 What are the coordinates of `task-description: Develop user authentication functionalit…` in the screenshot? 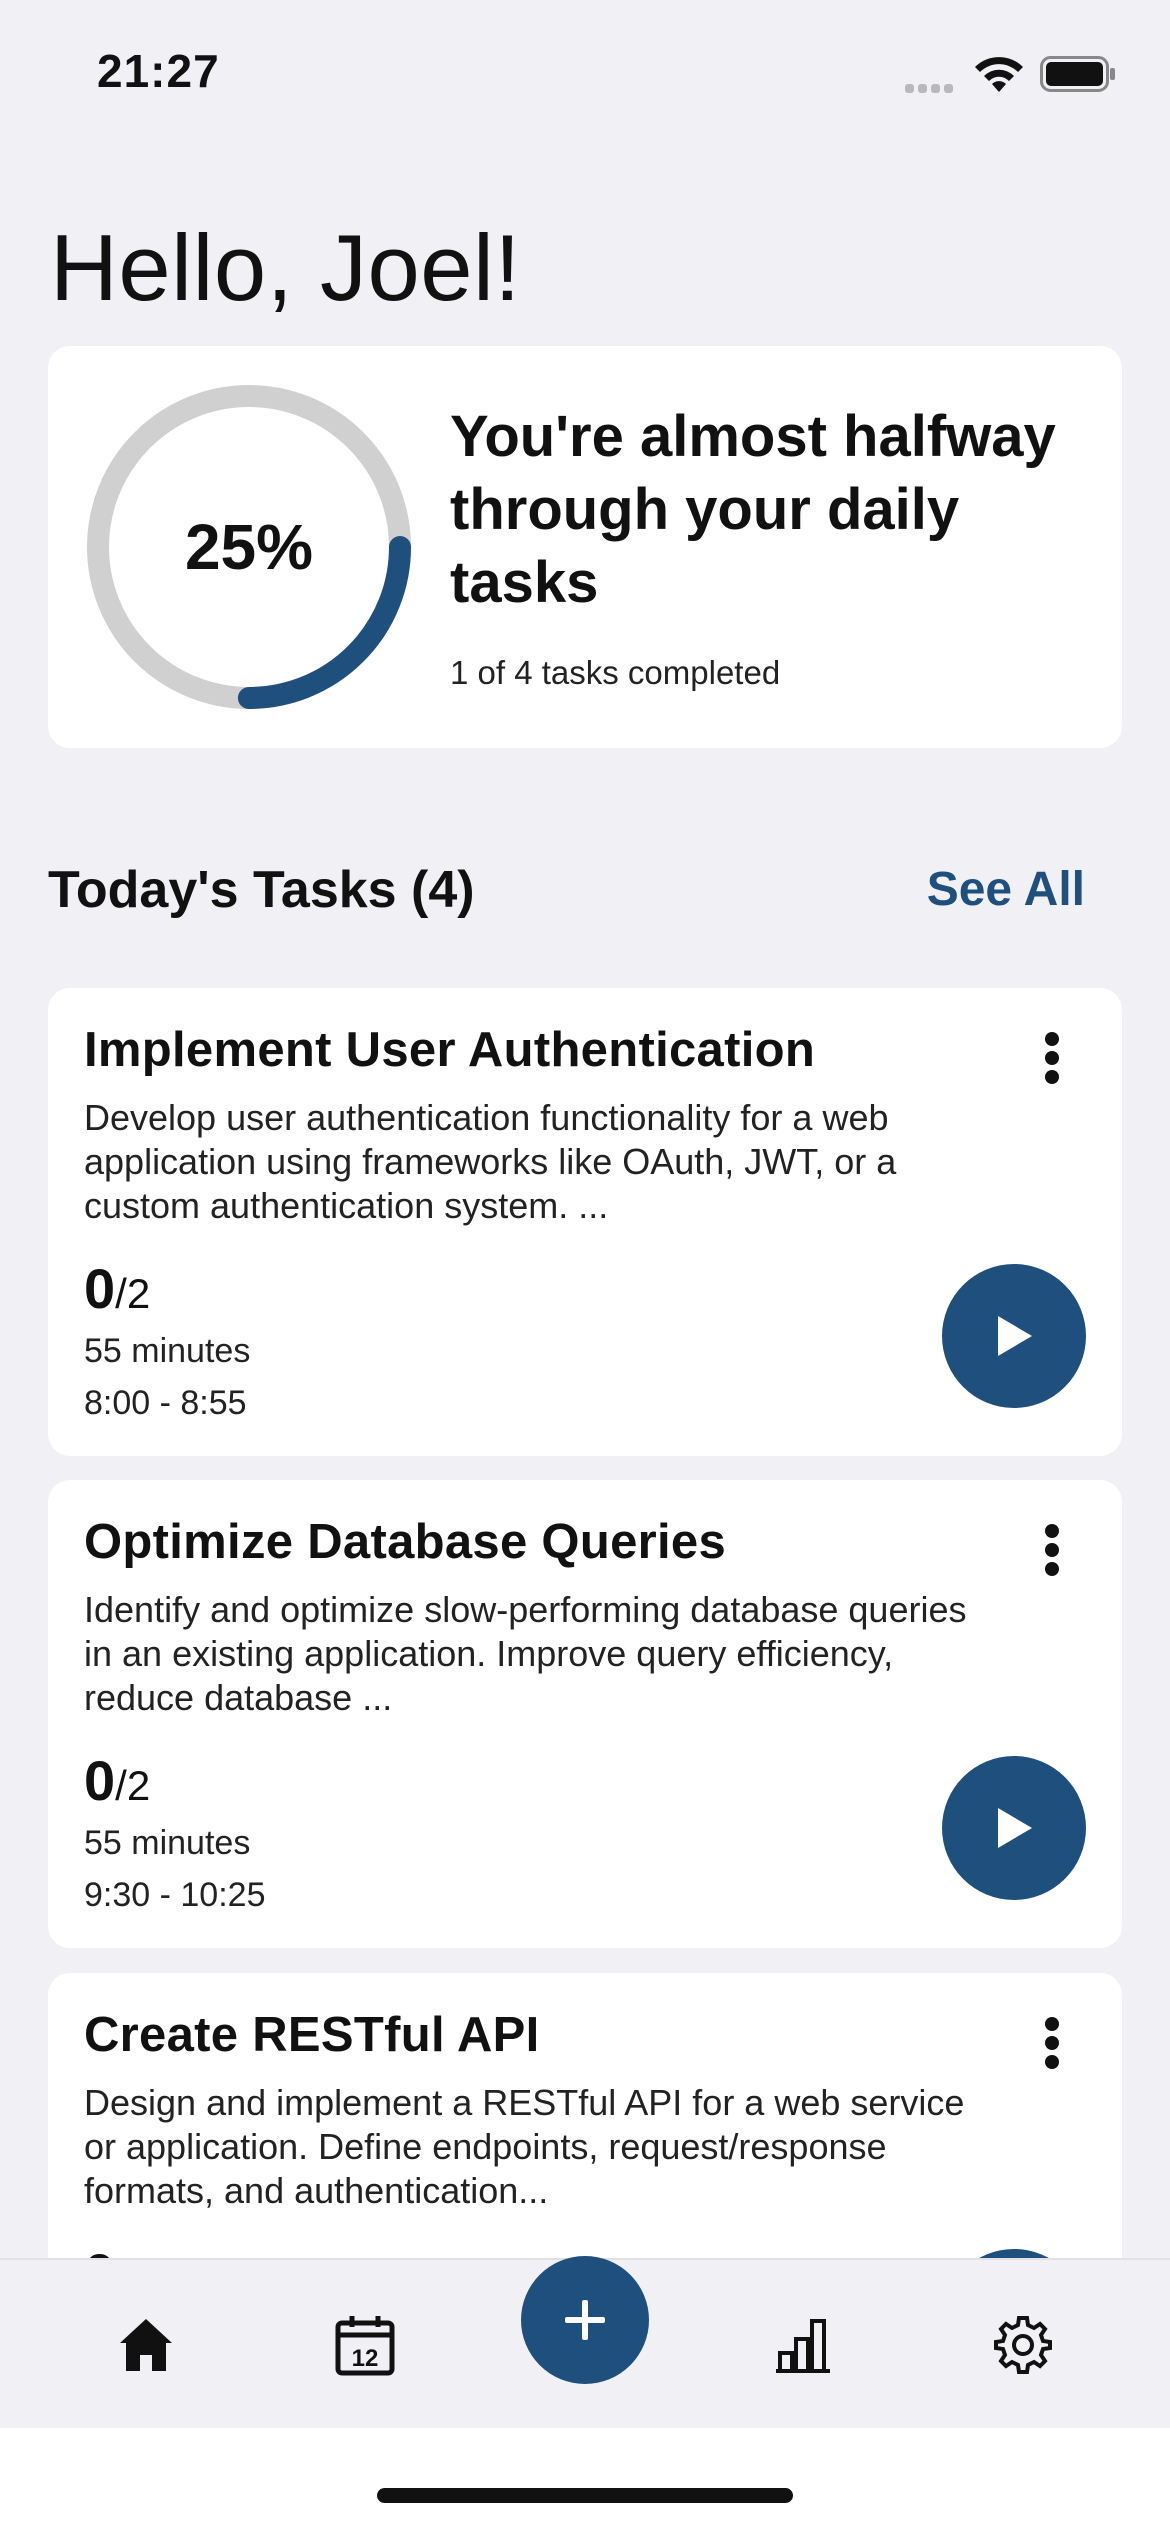 It's located at (490, 1161).